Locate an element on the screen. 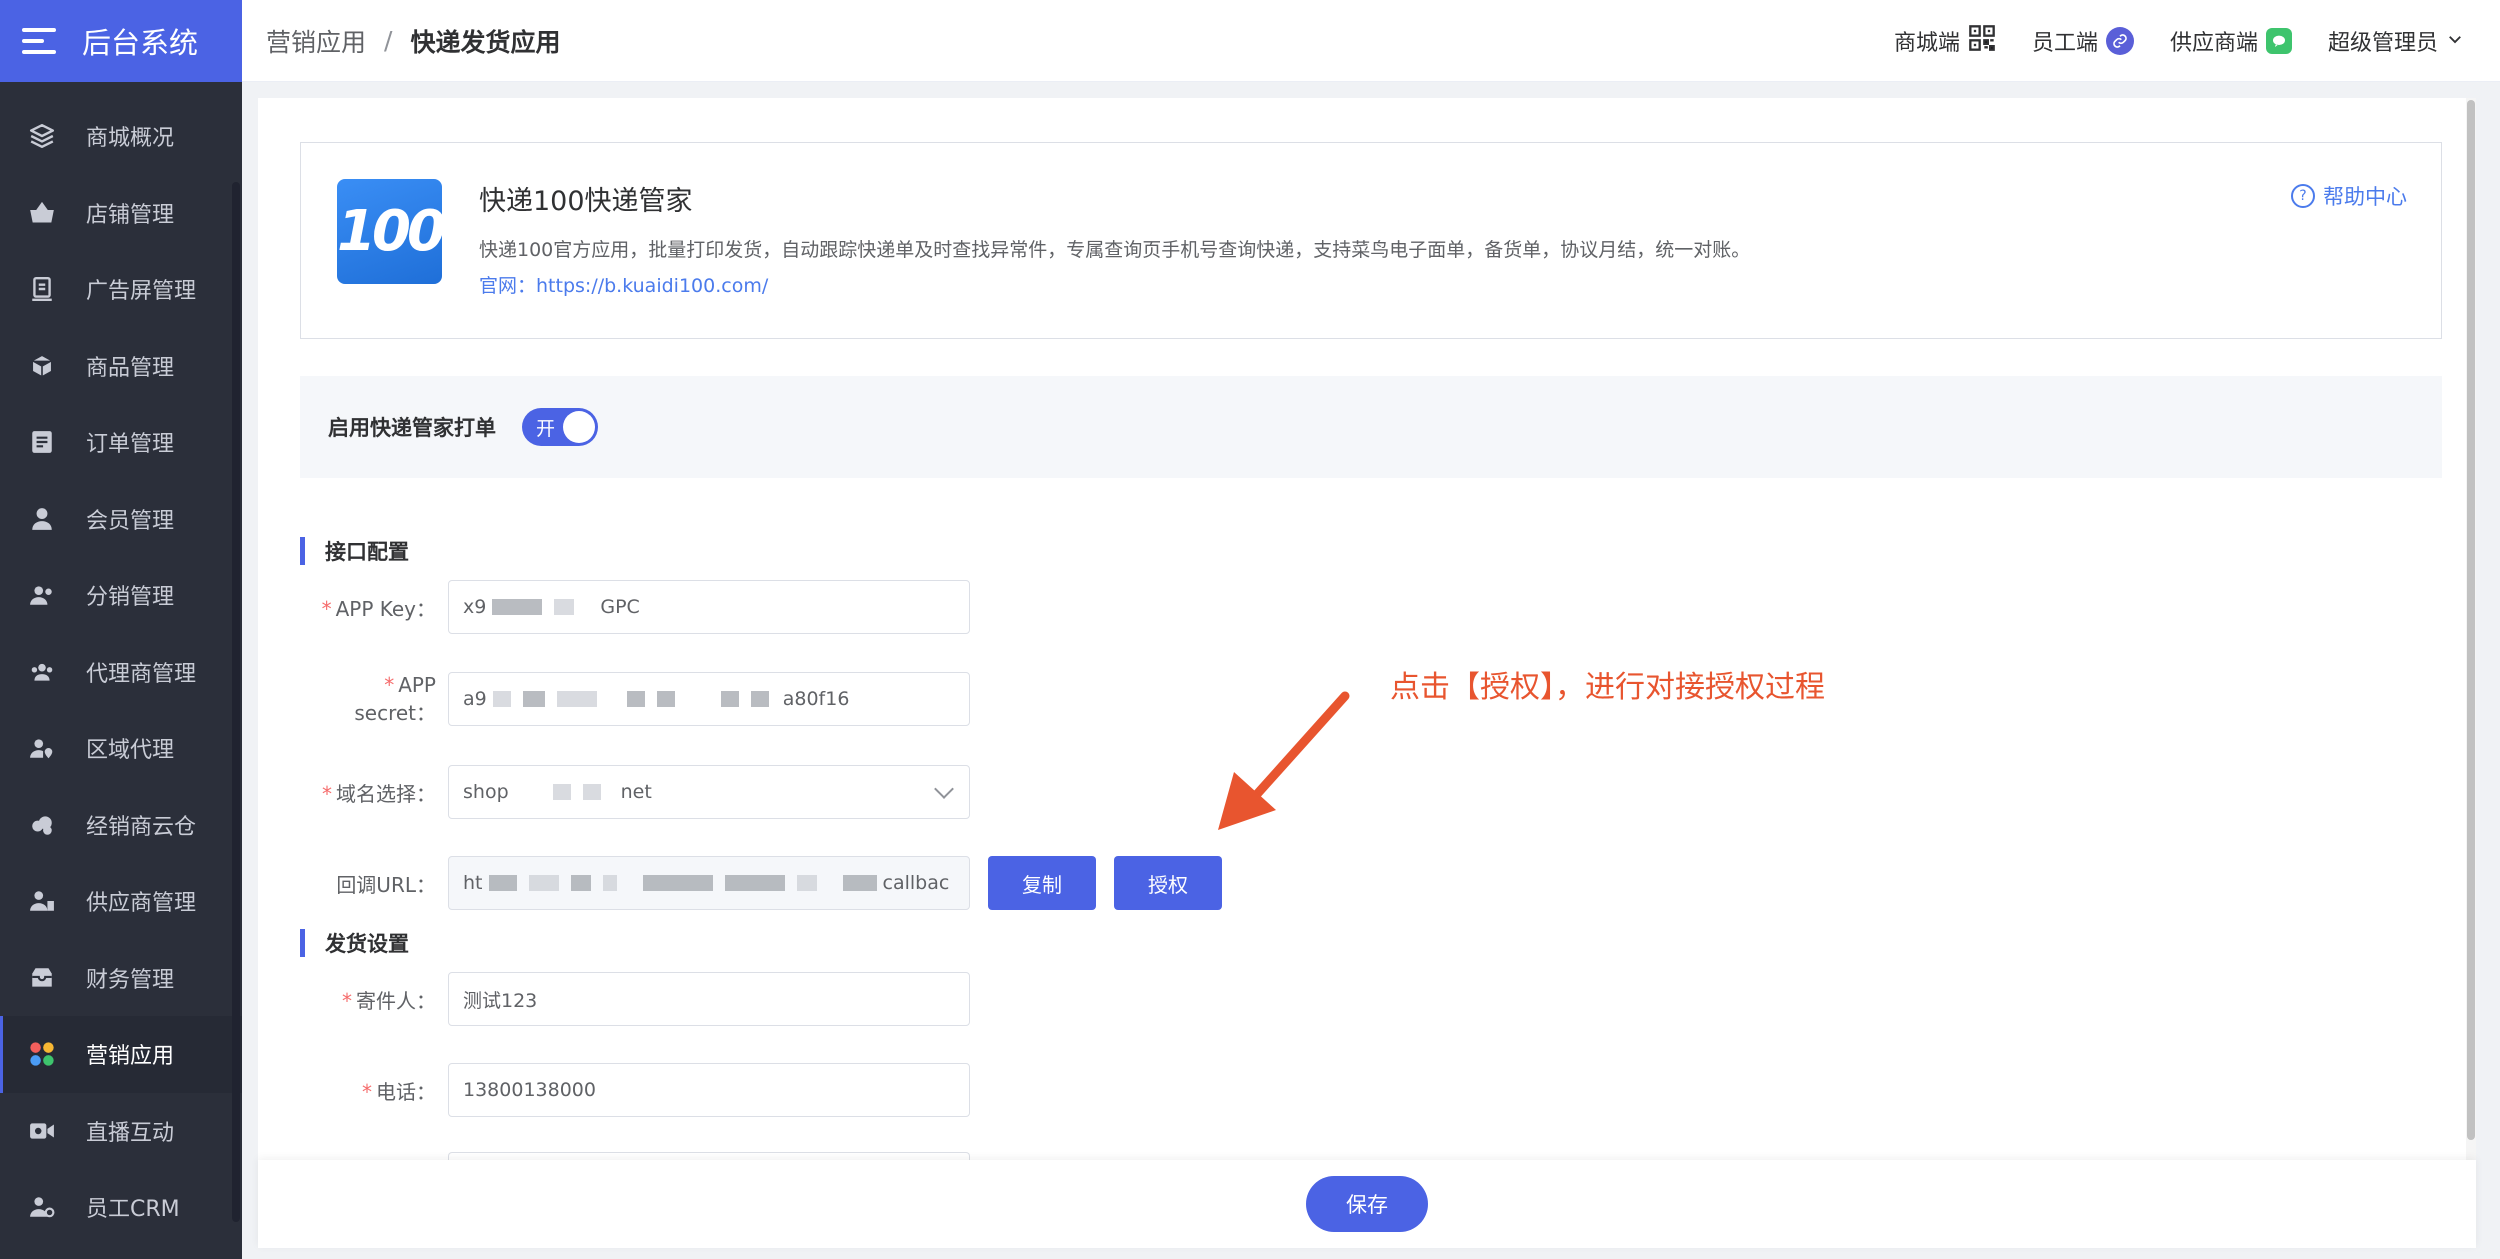 This screenshot has height=1259, width=2500. sidebar-item-store: 店铺管理 is located at coordinates (121, 213).